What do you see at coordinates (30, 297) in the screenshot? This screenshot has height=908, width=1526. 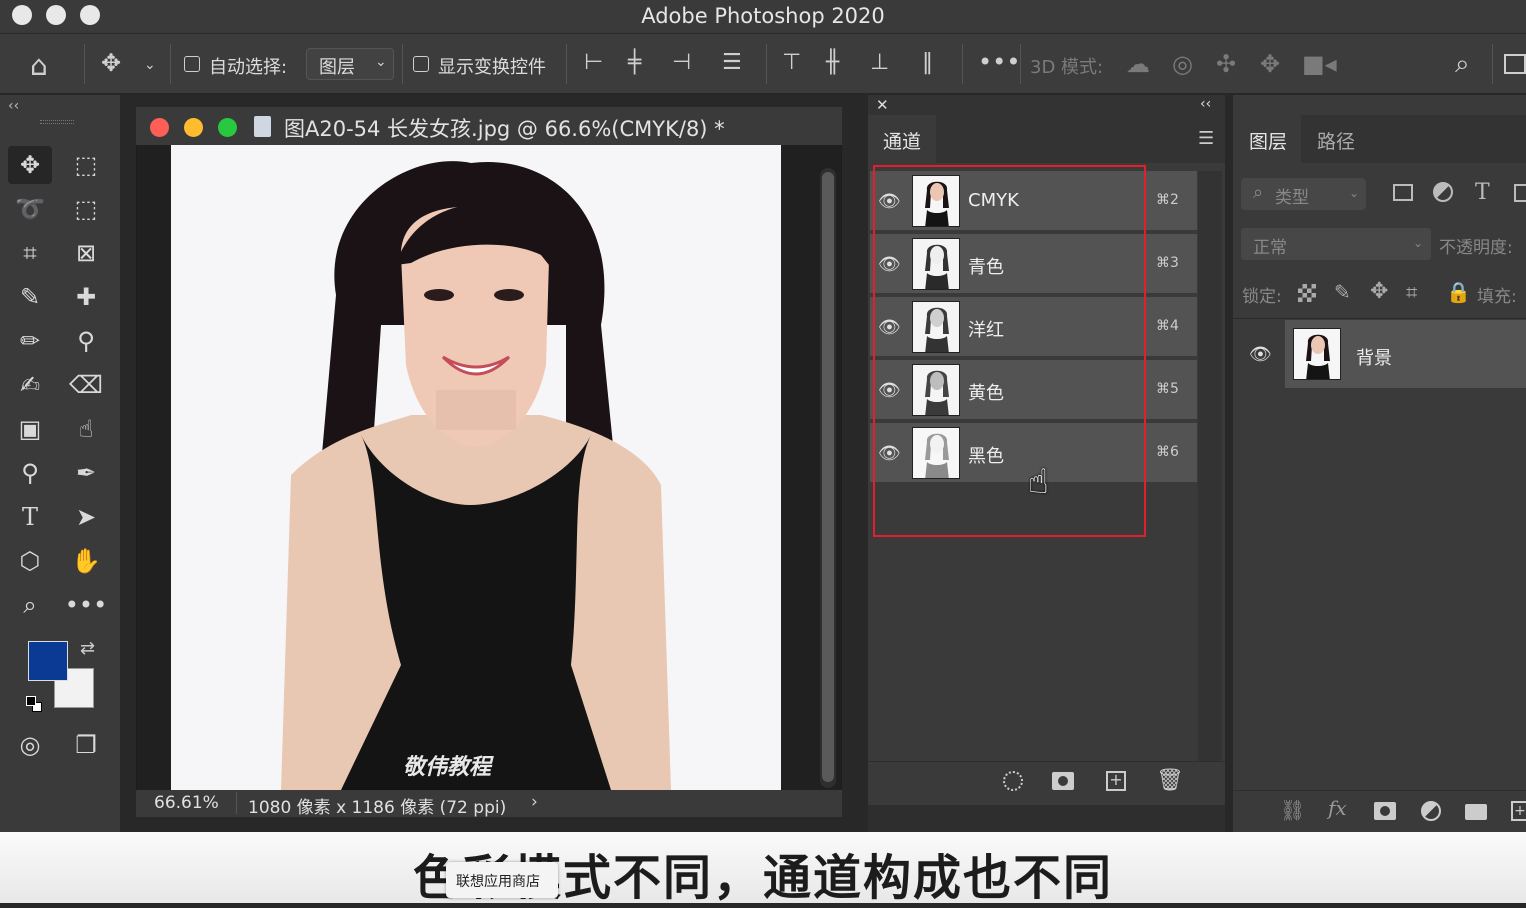 I see `eyedropper-tool: ✎` at bounding box center [30, 297].